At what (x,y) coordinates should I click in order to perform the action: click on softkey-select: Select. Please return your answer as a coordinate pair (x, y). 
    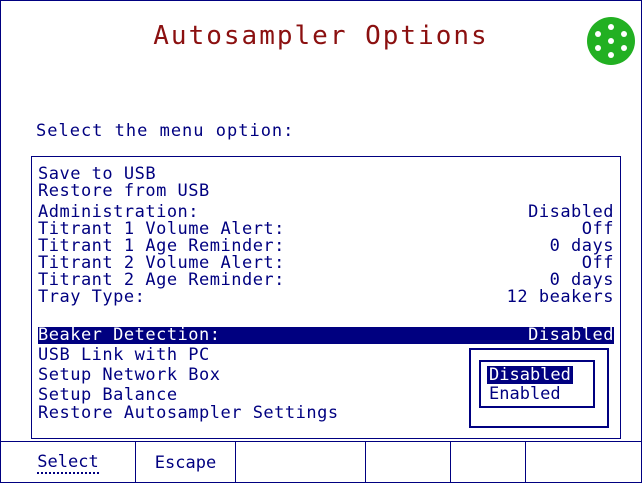
    Looking at the image, I should click on (68, 462).